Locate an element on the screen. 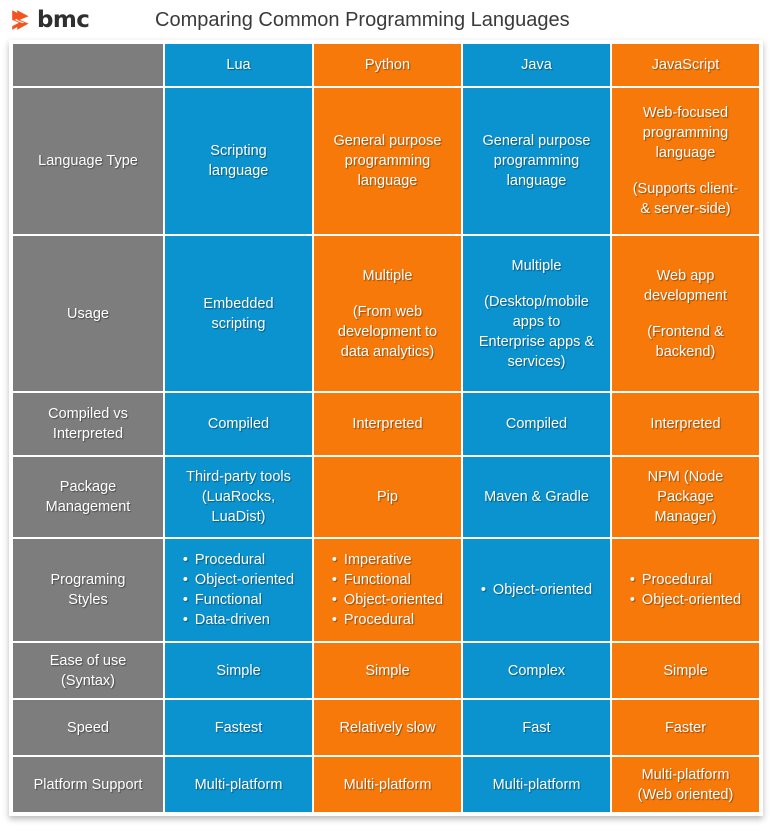 The height and width of the screenshot is (832, 772). cell-paragraph: Pip is located at coordinates (387, 497).